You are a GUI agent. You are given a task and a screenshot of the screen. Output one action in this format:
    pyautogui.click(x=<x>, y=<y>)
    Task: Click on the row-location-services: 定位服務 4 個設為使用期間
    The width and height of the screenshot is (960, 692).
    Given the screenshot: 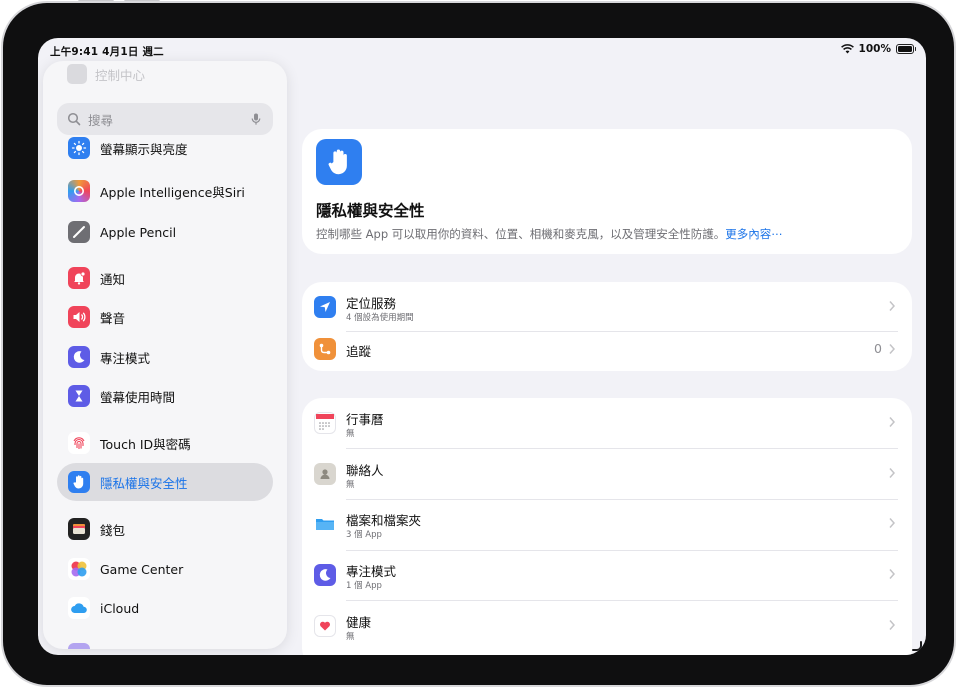 What is the action you would take?
    pyautogui.click(x=607, y=307)
    